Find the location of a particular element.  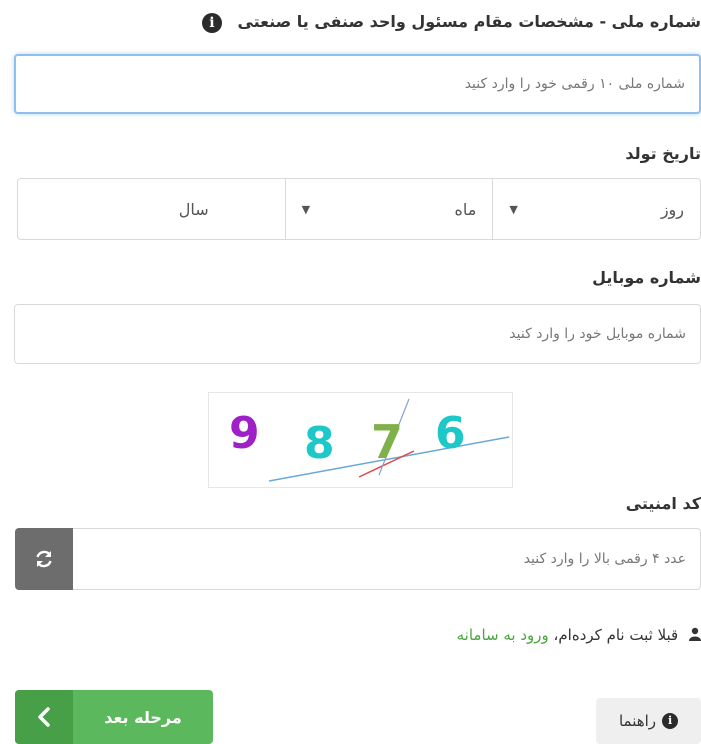

year-input: سال is located at coordinates (152, 209).